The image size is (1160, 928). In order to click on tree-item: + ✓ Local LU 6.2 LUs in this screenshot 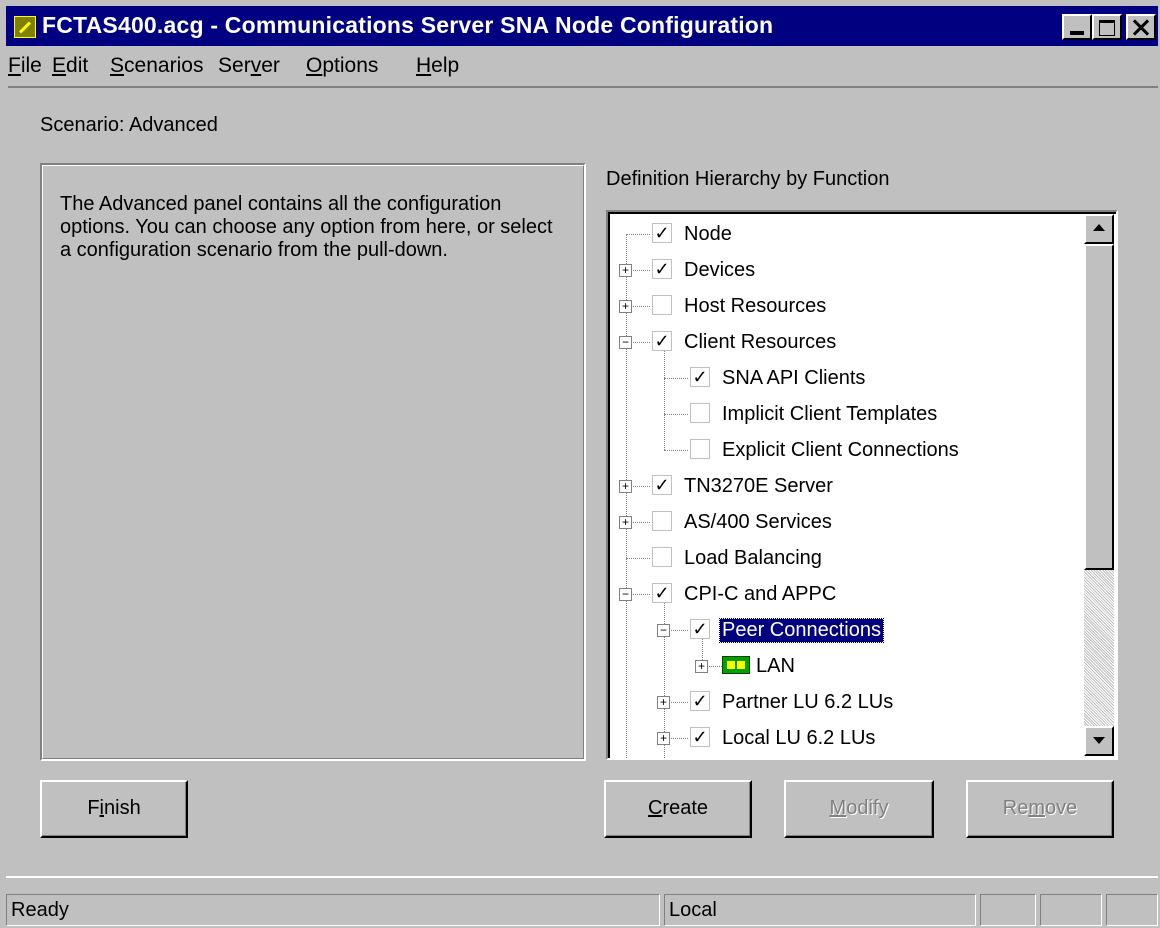, I will do `click(858, 738)`.